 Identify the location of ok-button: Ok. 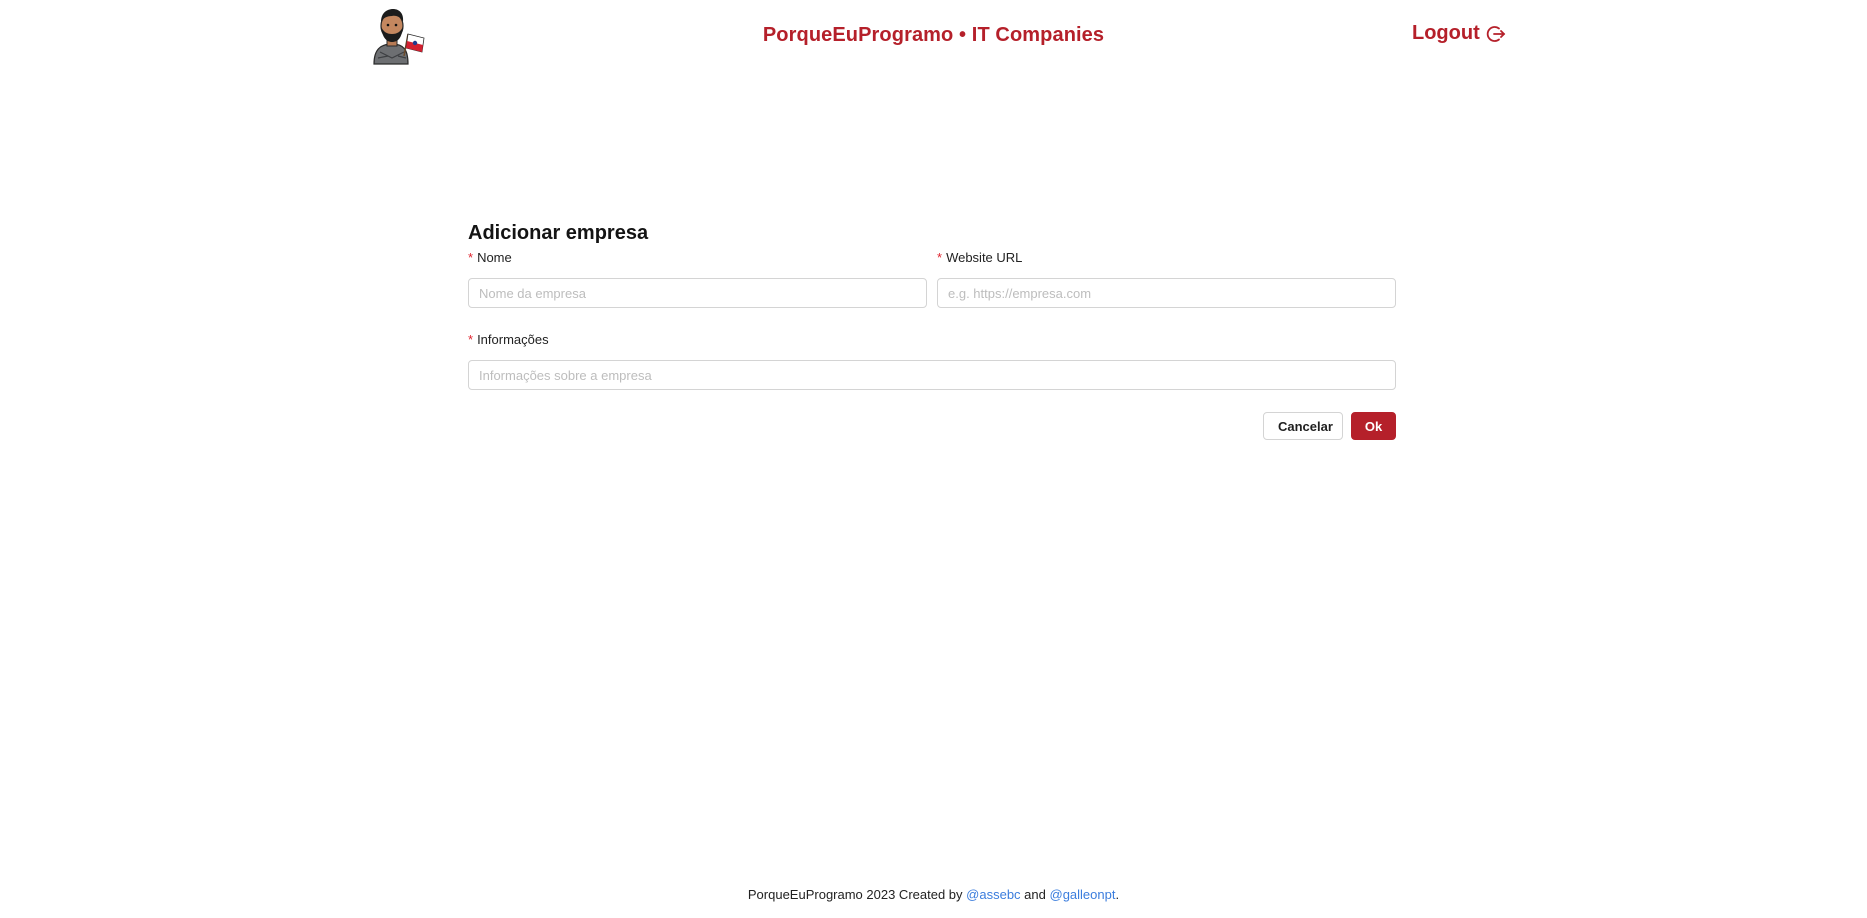
(1373, 426).